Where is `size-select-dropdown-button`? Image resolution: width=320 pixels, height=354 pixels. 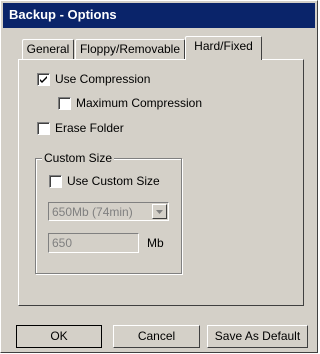 size-select-dropdown-button is located at coordinates (159, 211).